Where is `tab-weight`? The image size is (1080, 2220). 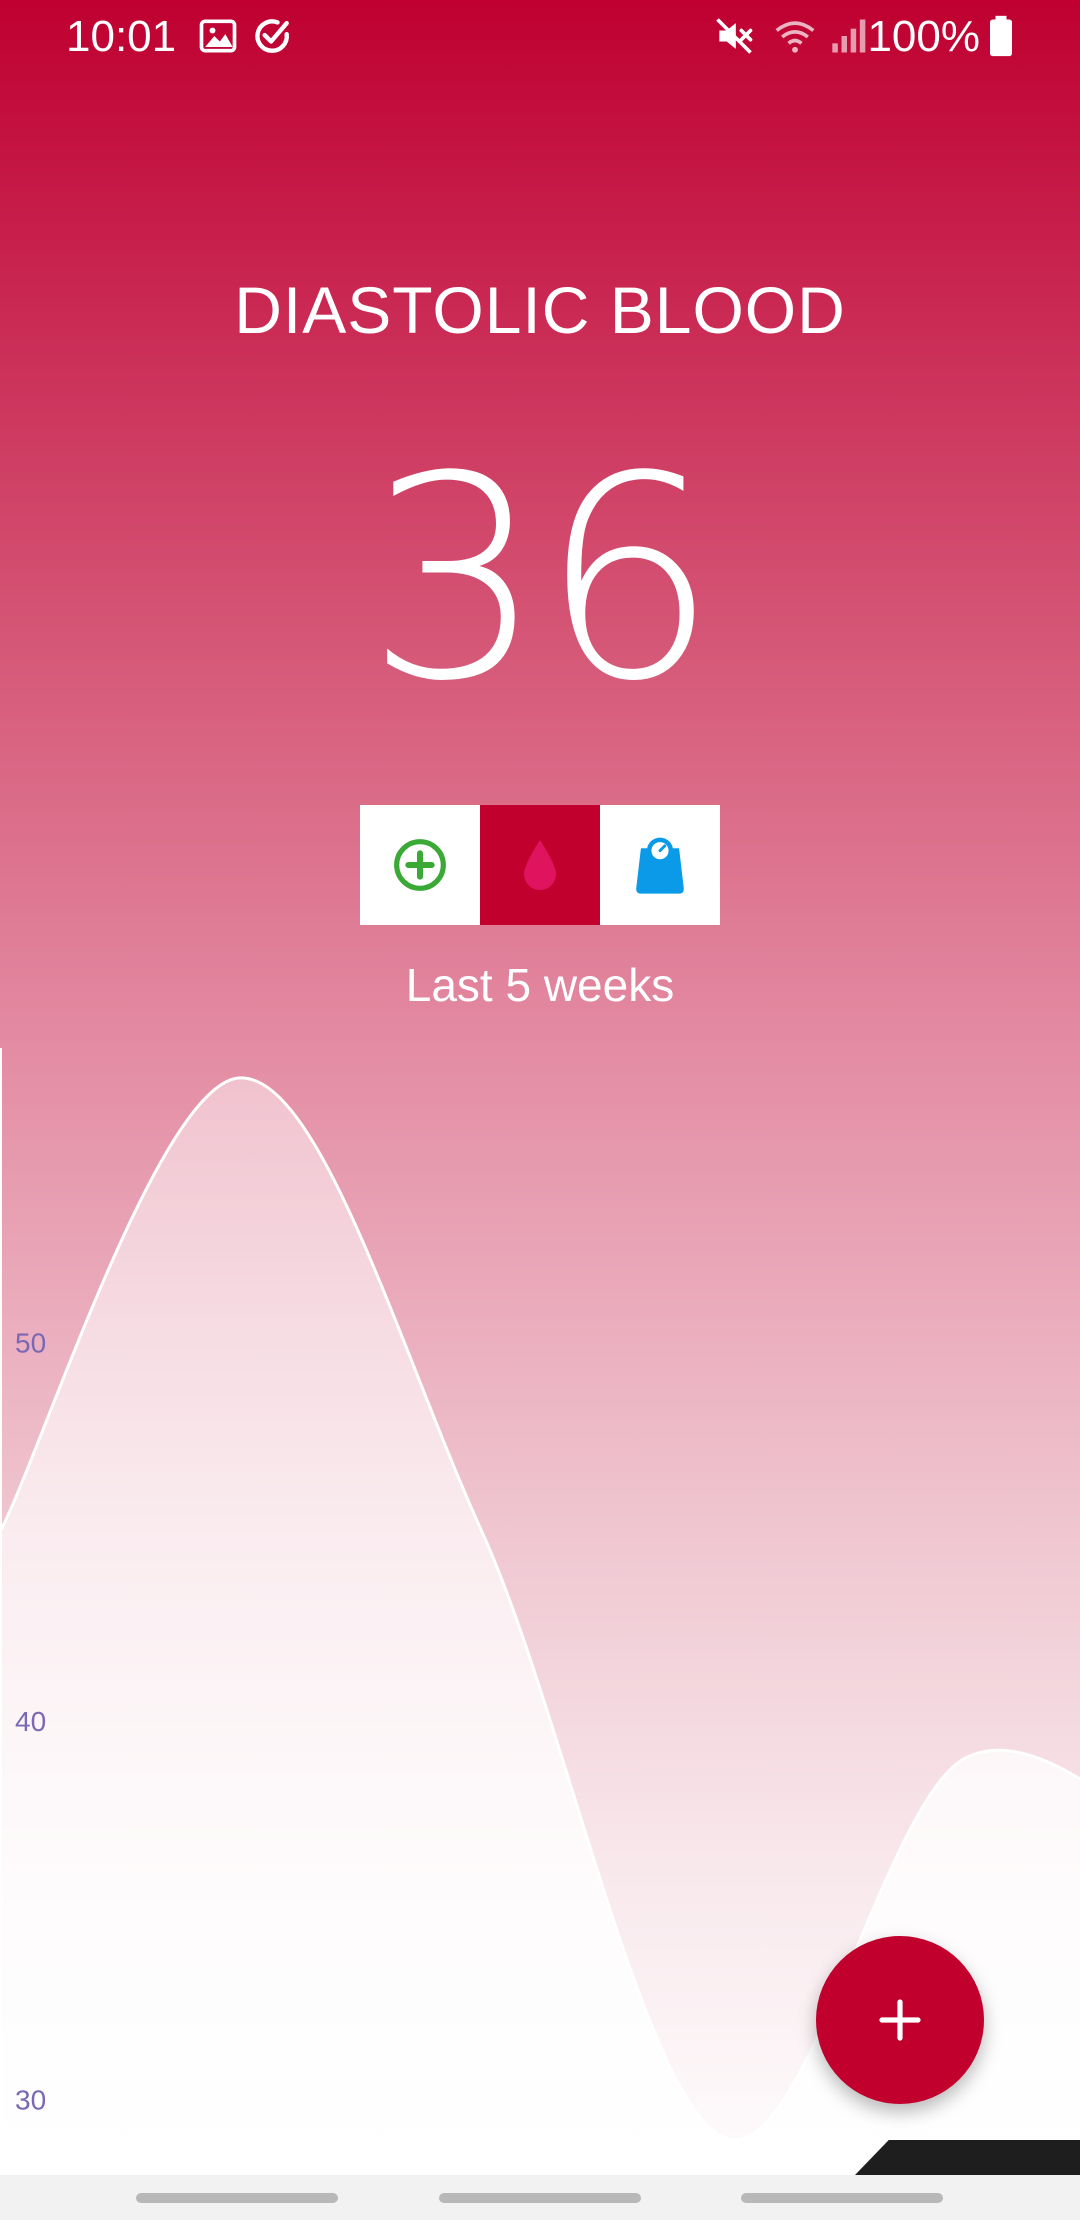 tab-weight is located at coordinates (660, 865).